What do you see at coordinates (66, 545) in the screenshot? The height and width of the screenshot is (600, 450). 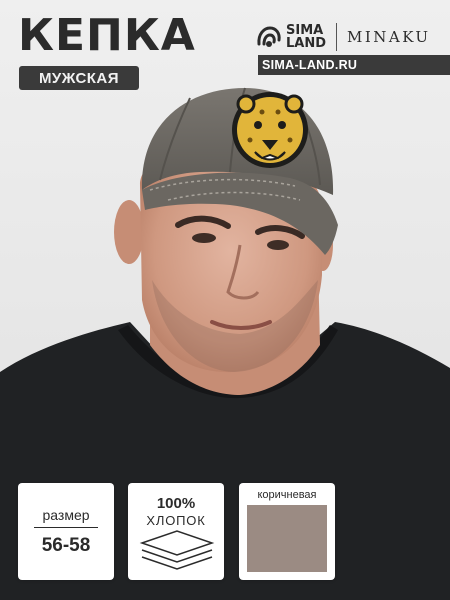 I see `size-value: 56-58` at bounding box center [66, 545].